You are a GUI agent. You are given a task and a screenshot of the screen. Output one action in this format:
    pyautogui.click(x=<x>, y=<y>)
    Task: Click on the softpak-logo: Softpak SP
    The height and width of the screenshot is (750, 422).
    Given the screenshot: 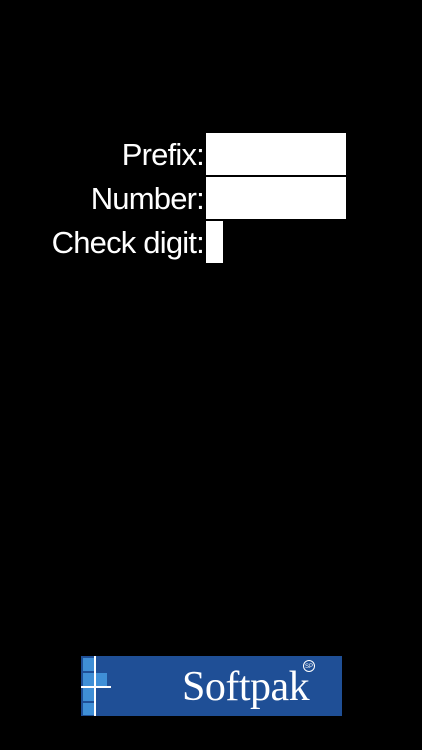 What is the action you would take?
    pyautogui.click(x=211, y=686)
    